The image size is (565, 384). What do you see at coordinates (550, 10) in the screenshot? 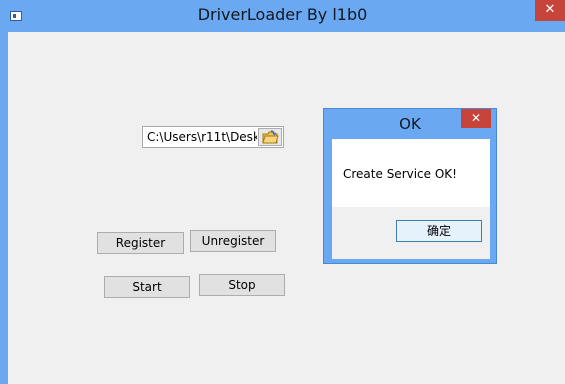
I see `window-close-button: ✕` at bounding box center [550, 10].